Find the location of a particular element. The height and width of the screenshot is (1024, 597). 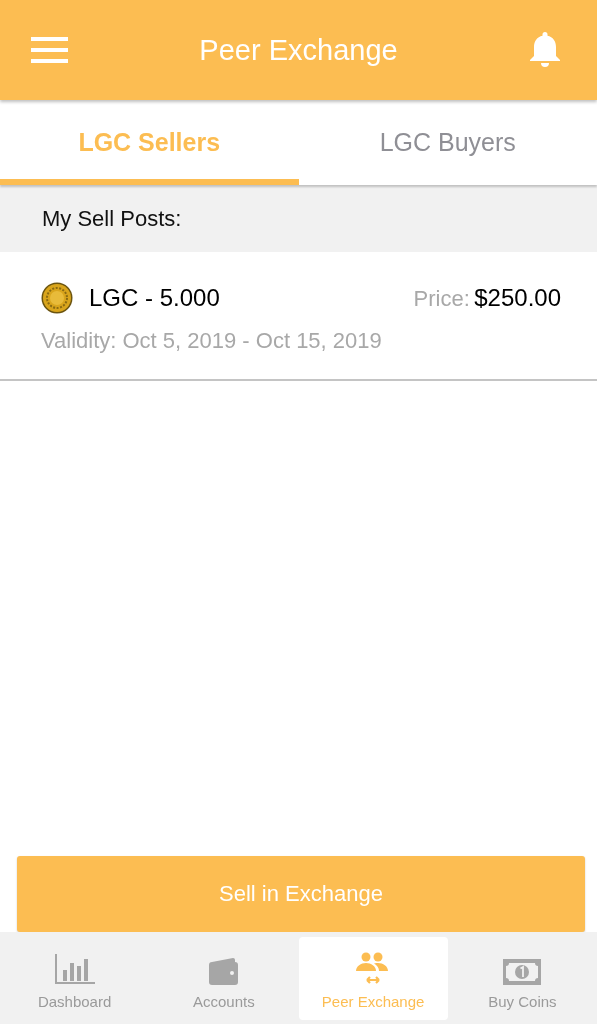

nav-item: Peer Exchange is located at coordinates (373, 978).